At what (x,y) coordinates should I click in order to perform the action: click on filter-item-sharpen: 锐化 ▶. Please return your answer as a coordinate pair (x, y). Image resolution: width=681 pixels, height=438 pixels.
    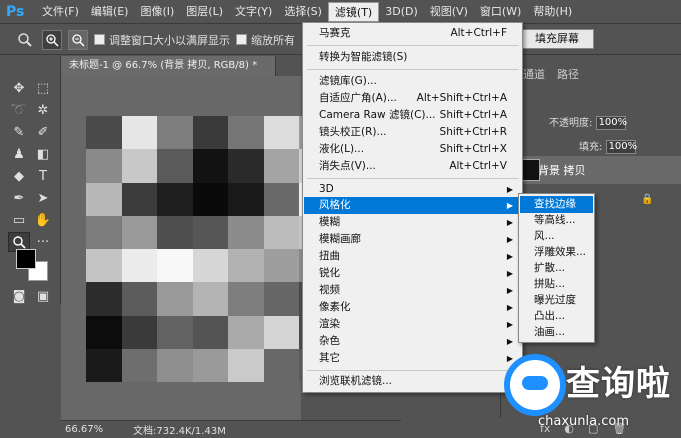
    Looking at the image, I should click on (412, 273).